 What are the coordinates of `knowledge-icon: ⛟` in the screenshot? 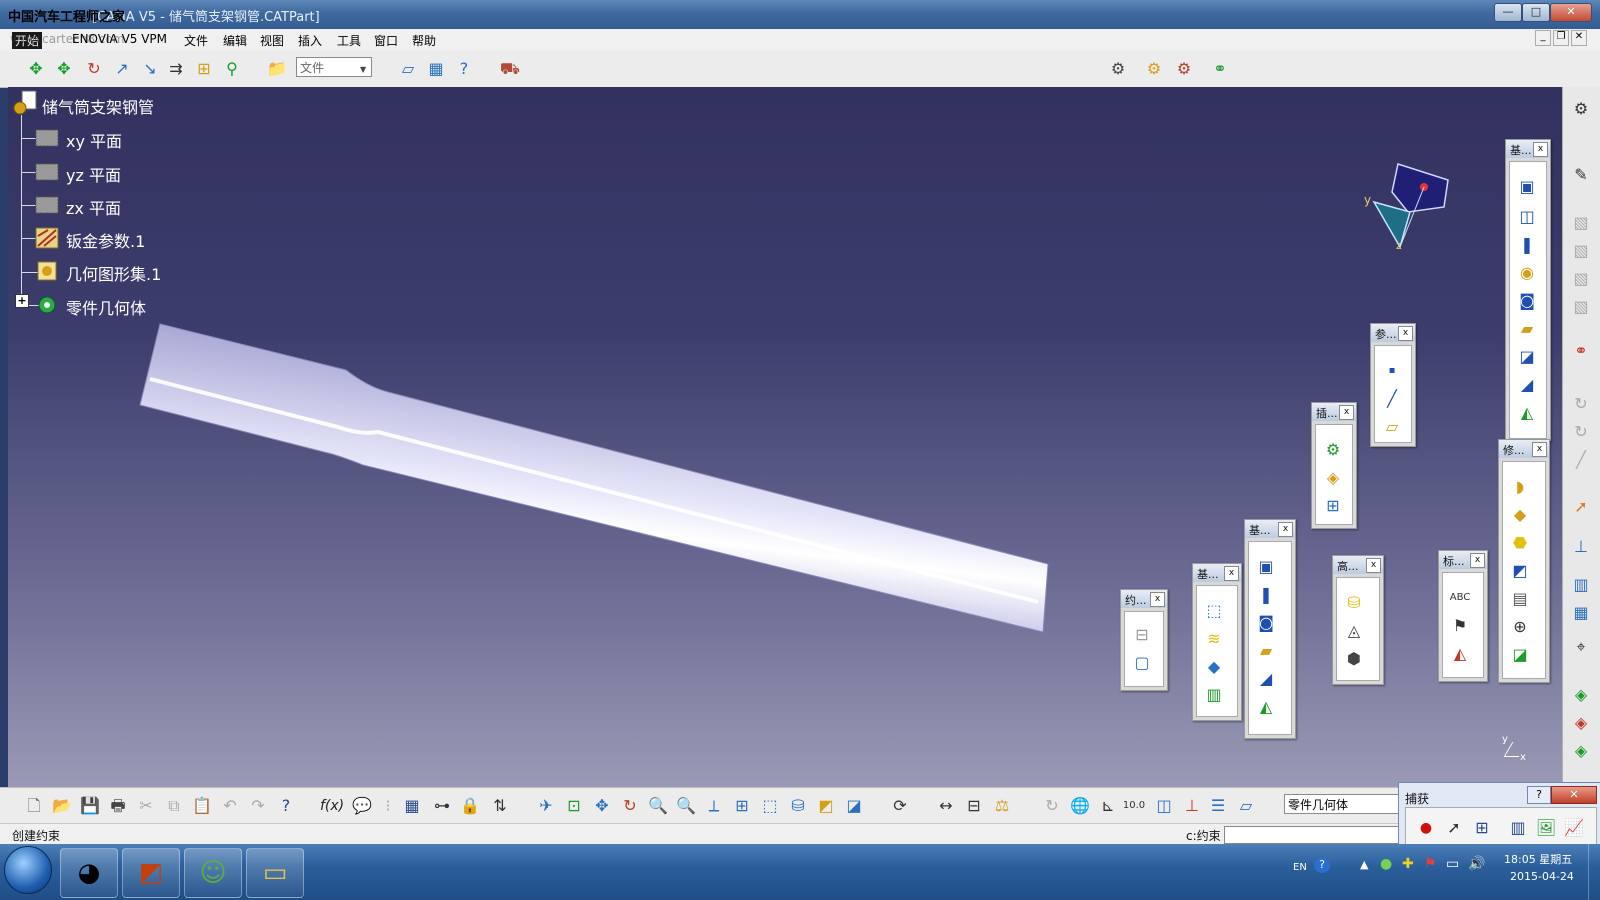 It's located at (510, 69).